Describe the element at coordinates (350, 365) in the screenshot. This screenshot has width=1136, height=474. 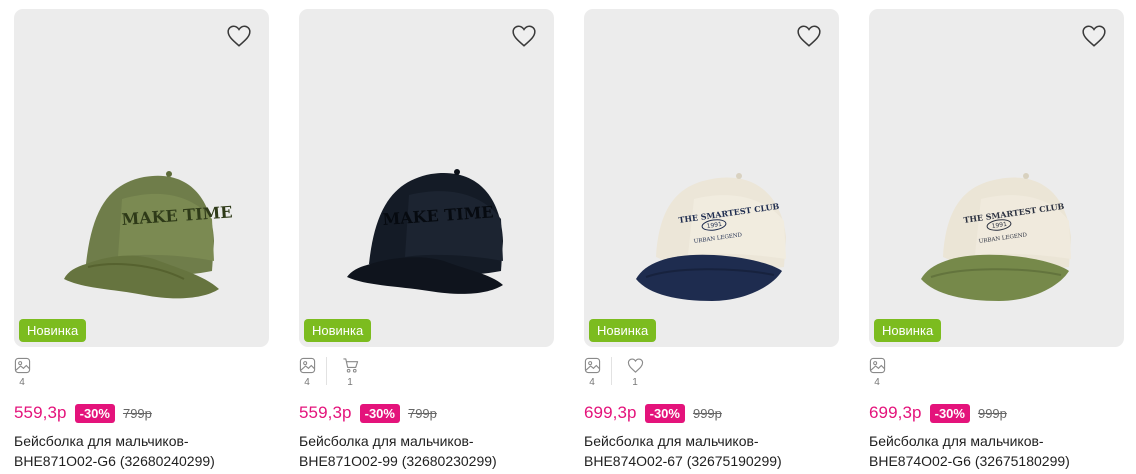
I see `cart-icon` at that location.